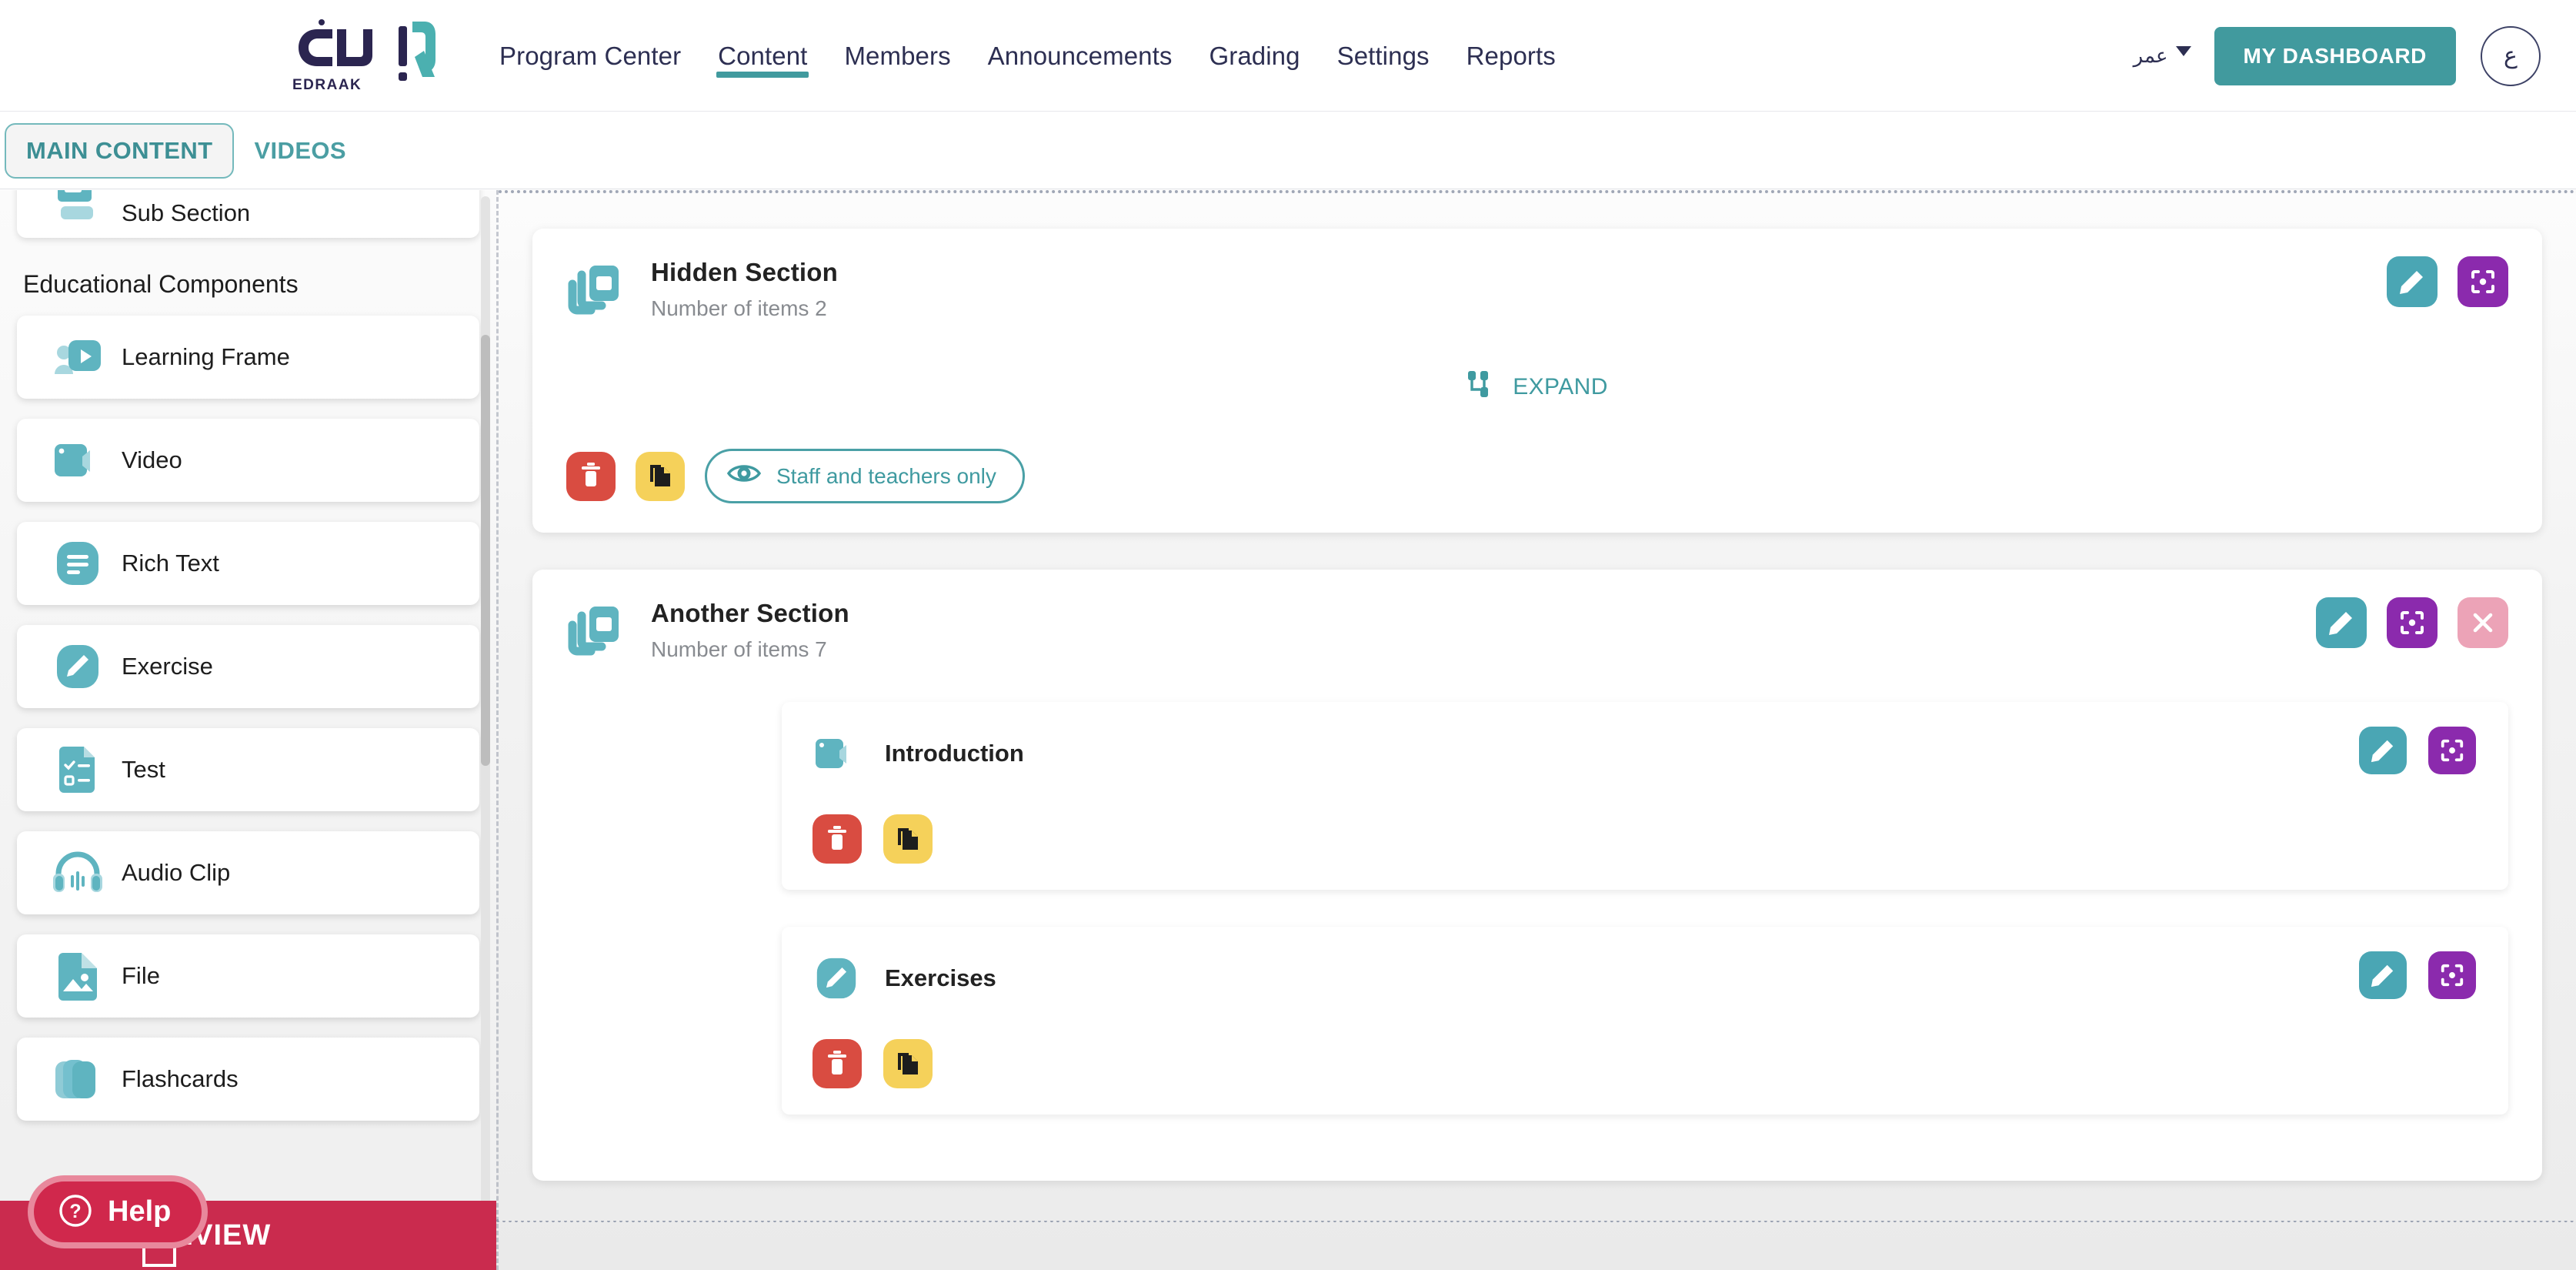  Describe the element at coordinates (120, 150) in the screenshot. I see `tab-main-content: MAIN CONTENT` at that location.